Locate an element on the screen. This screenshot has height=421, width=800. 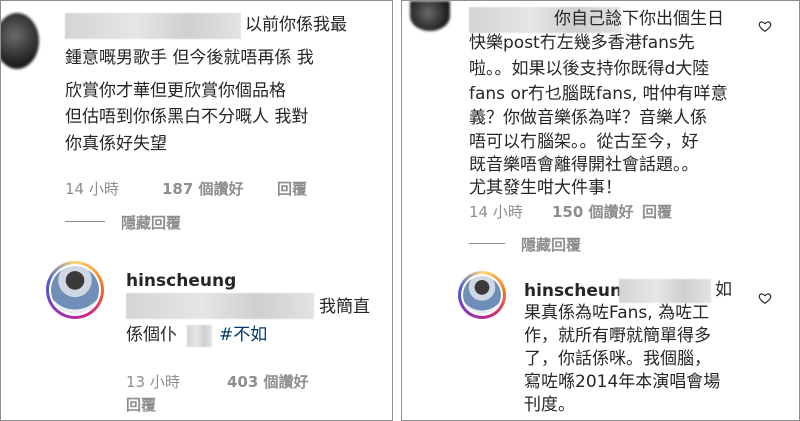
username-redacted is located at coordinates (153, 26).